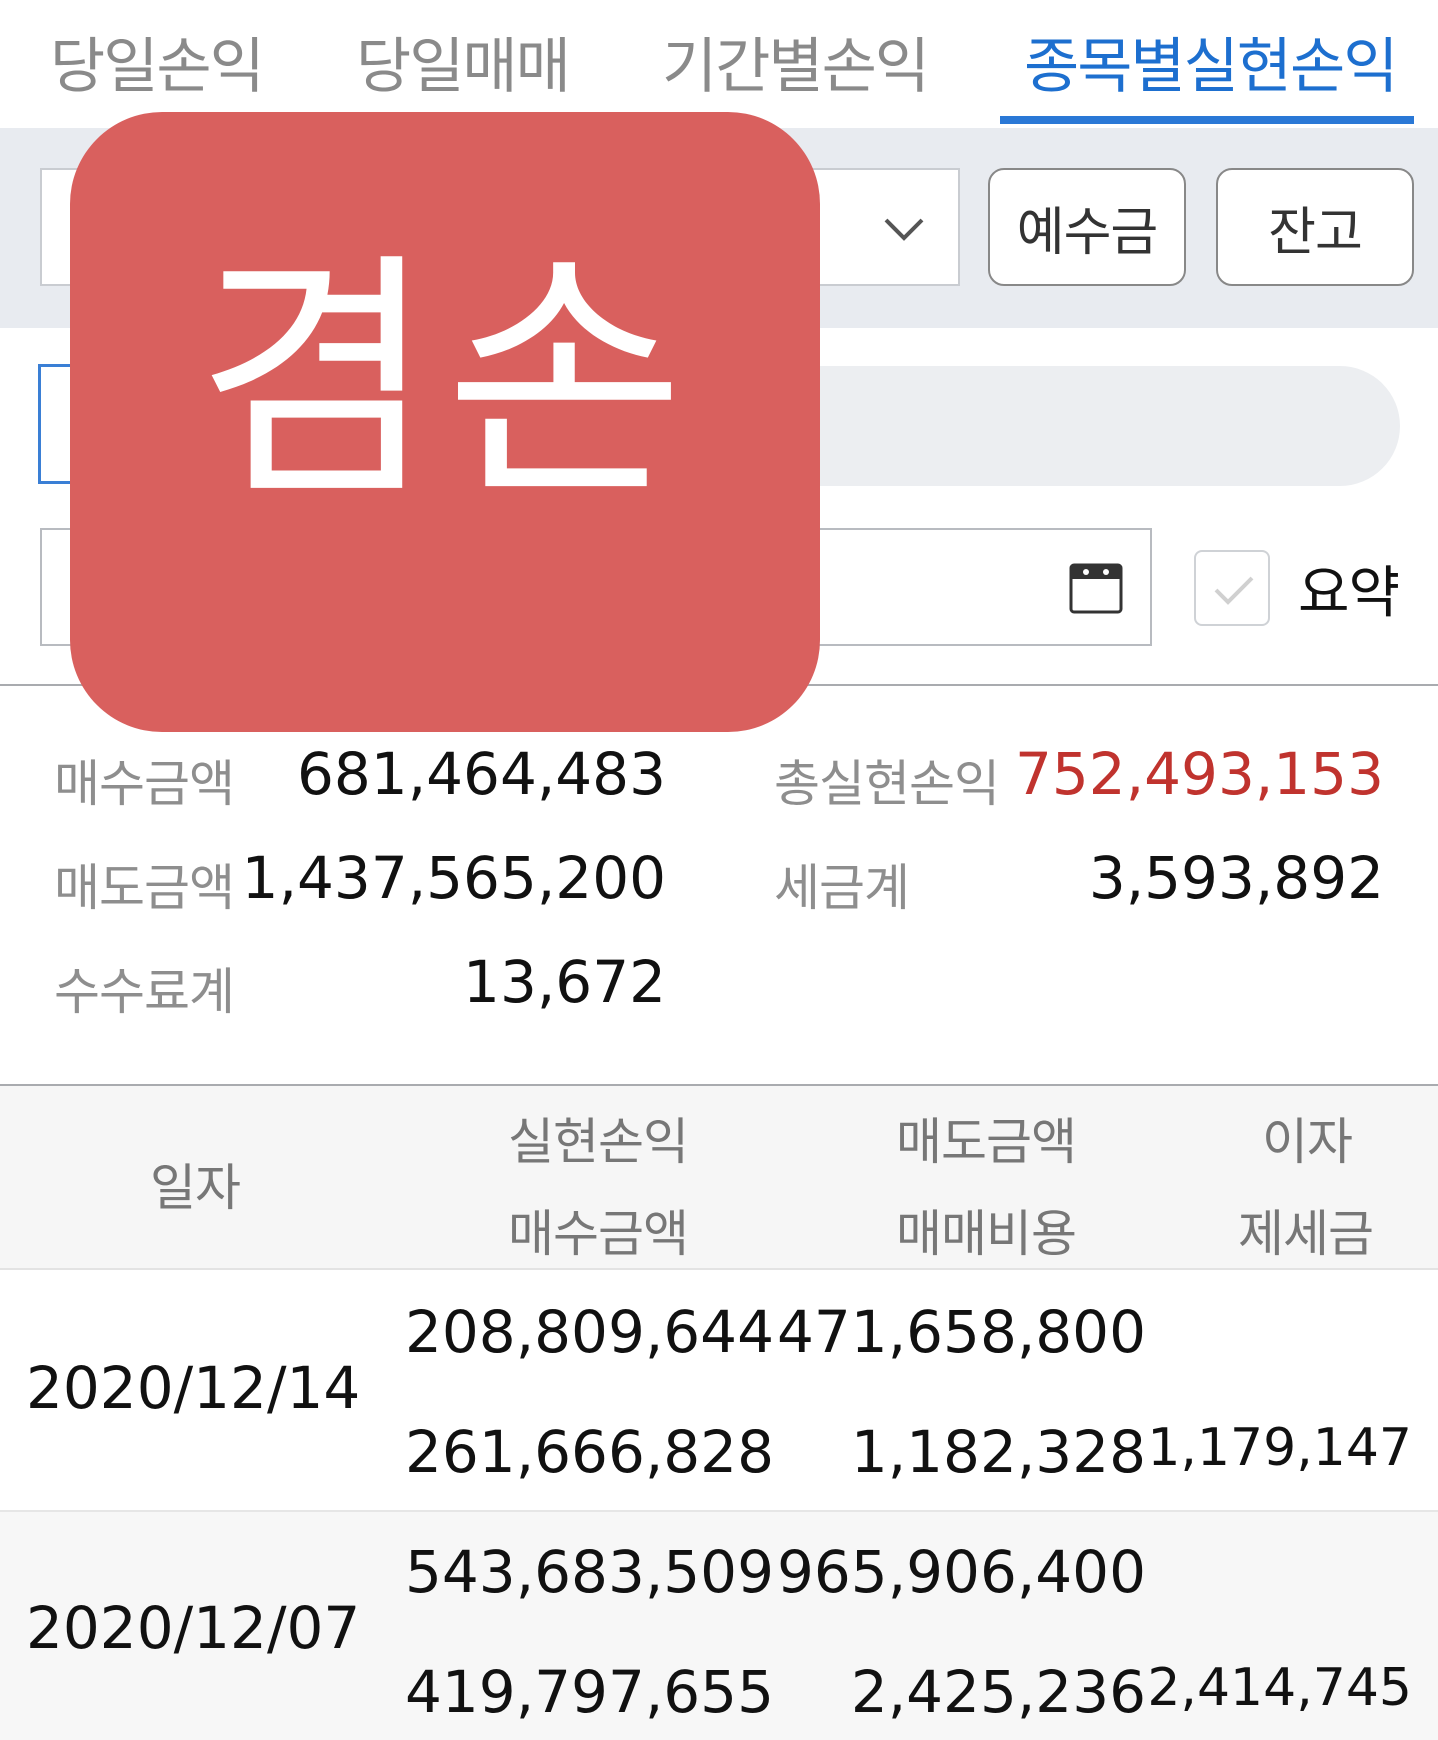 Image resolution: width=1438 pixels, height=1740 pixels. I want to click on chevron-down-icon, so click(904, 228).